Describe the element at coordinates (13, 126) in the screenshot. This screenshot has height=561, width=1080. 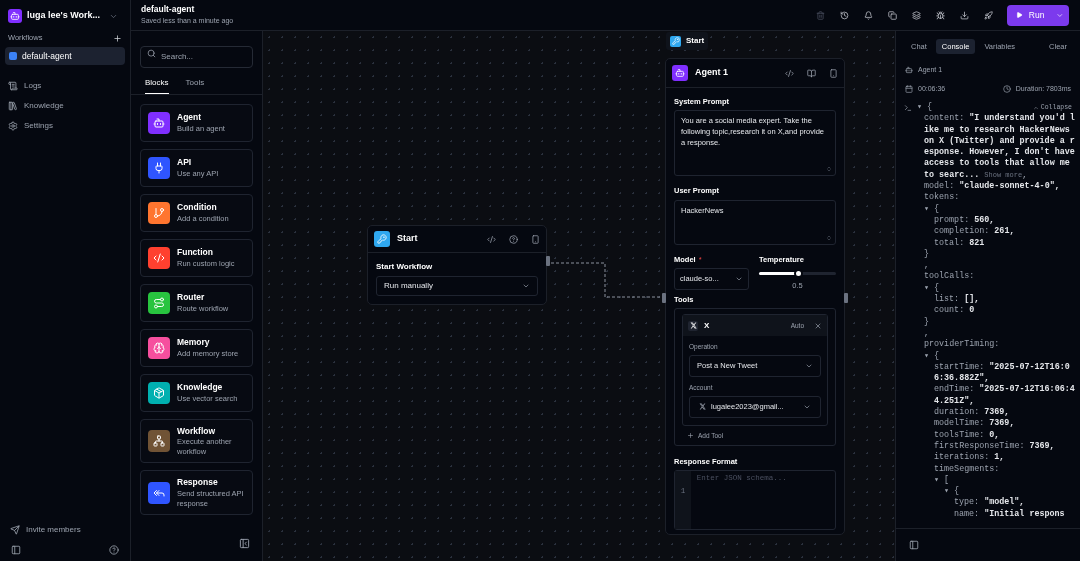
I see `settings-icon` at that location.